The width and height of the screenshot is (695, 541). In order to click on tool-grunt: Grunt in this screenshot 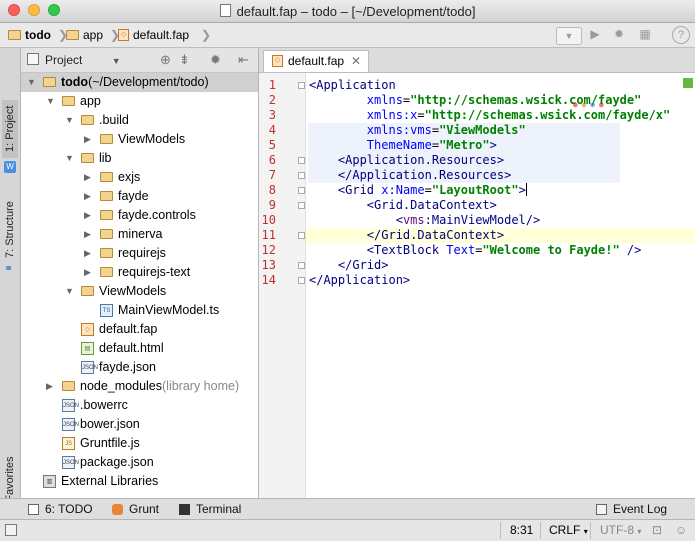, I will do `click(135, 509)`.